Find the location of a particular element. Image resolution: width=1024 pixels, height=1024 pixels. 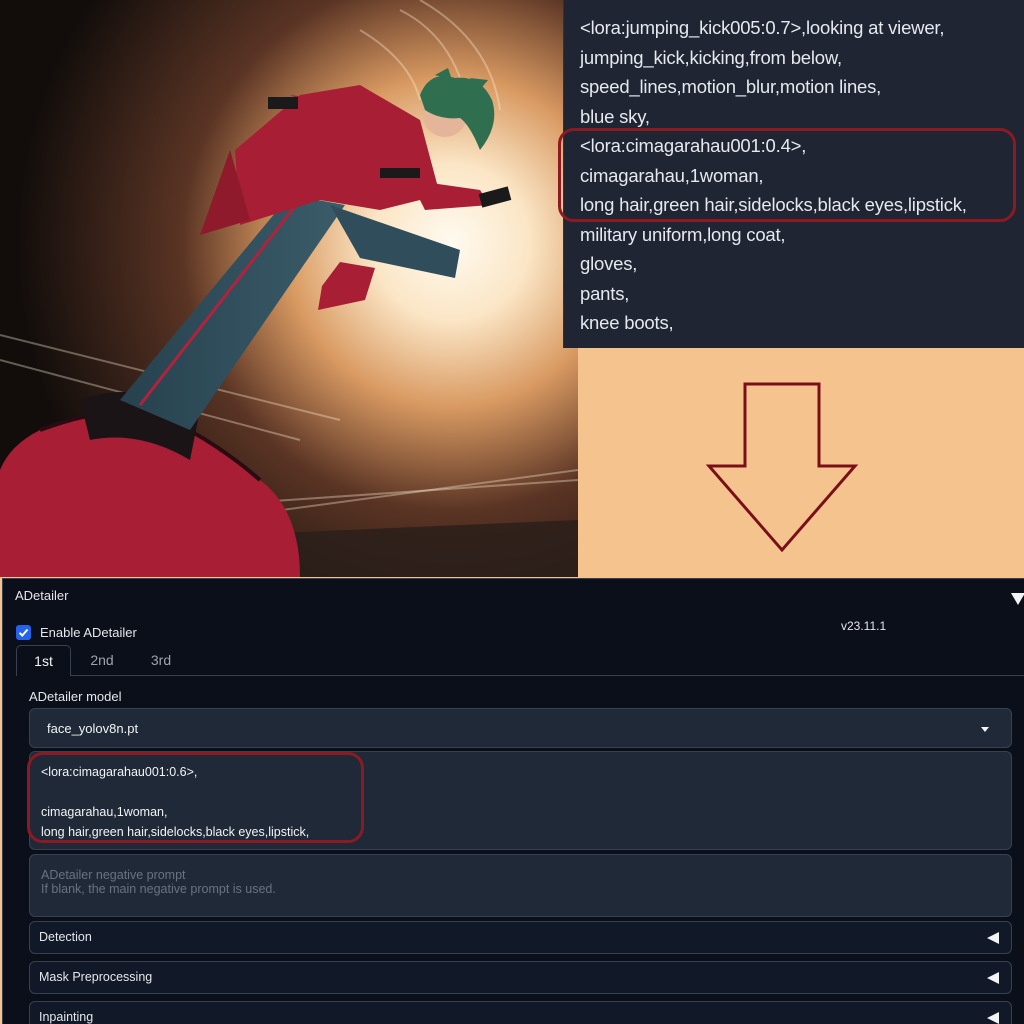

enable-adetailer-row: Enable ADetailer is located at coordinates (76, 632).